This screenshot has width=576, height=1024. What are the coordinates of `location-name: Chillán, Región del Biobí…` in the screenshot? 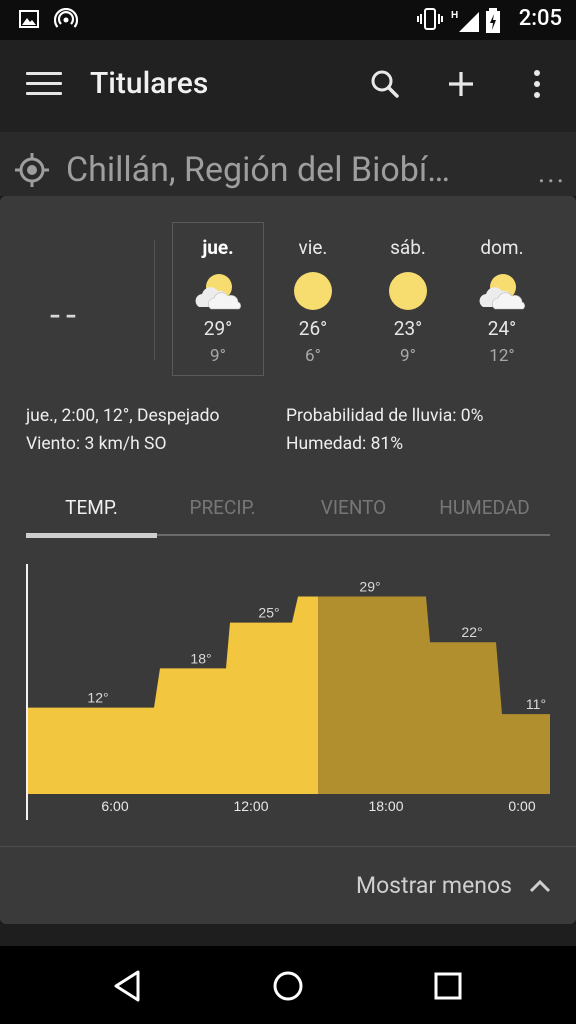 It's located at (258, 170).